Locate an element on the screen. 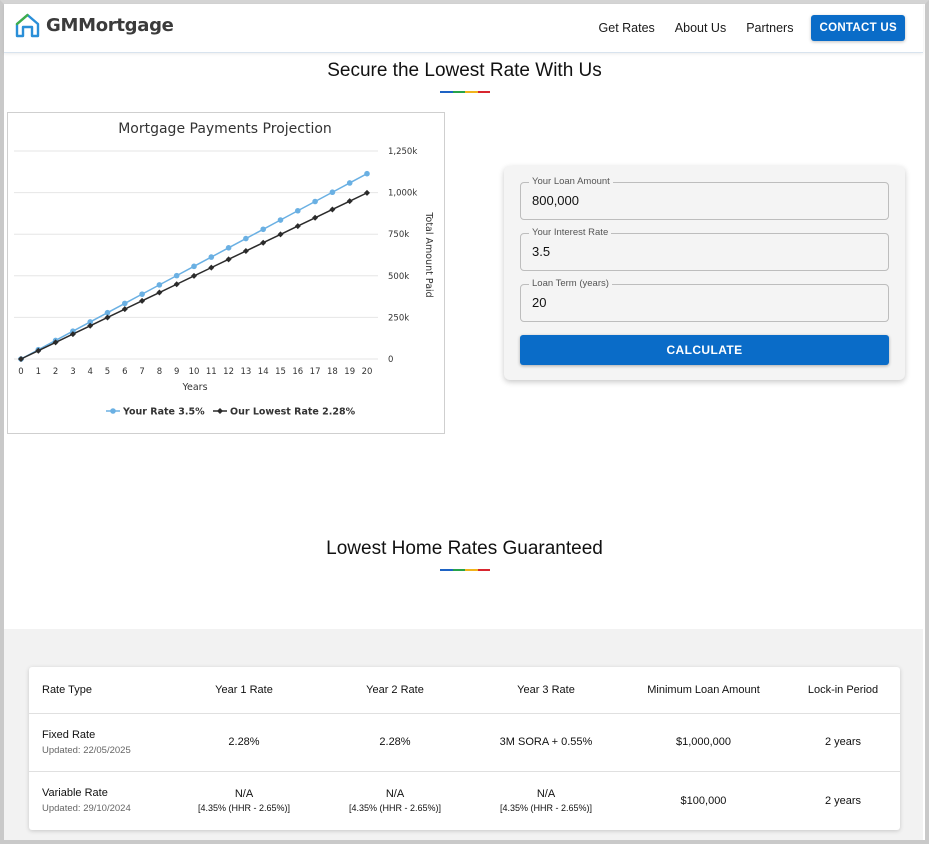 Image resolution: width=929 pixels, height=844 pixels. chart-x-ticks: 0 1 2 3 4 5 6 7 8 9 10 11 12 13 14 15 16 17 18 19 20 is located at coordinates (195, 372).